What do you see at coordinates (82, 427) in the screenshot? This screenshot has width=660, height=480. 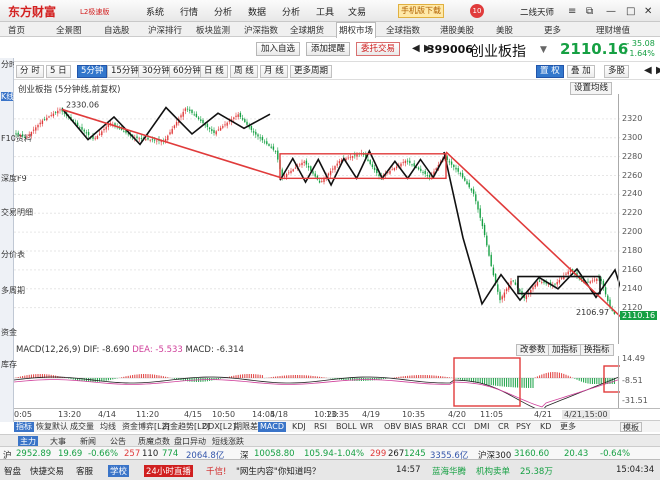 I see `indicator-tab: 成交量` at bounding box center [82, 427].